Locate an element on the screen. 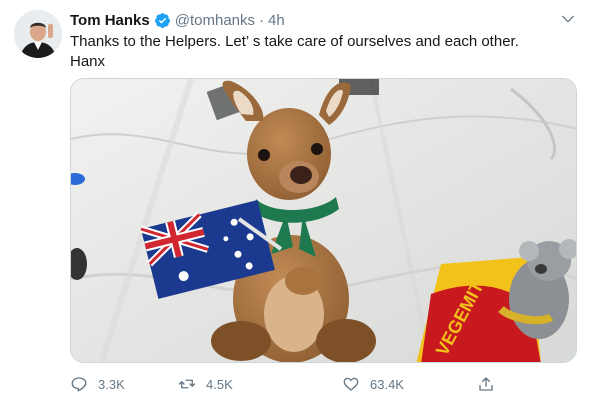 The width and height of the screenshot is (591, 406). tweet-actions: 3.3K 4.5K 63.4K is located at coordinates (290, 384).